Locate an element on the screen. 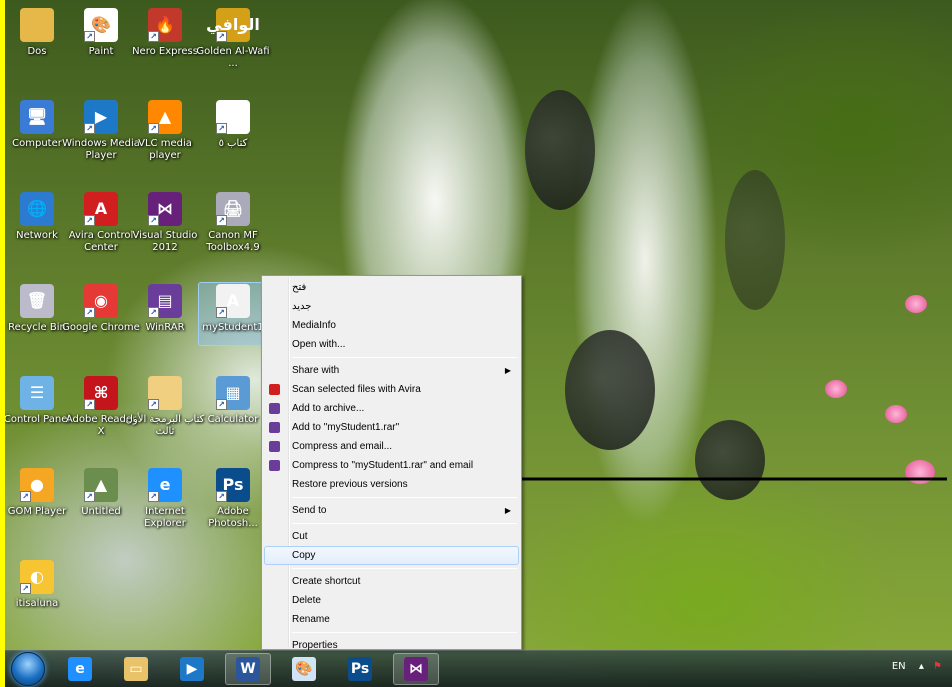  taskbar-button: ▭ is located at coordinates (136, 669).